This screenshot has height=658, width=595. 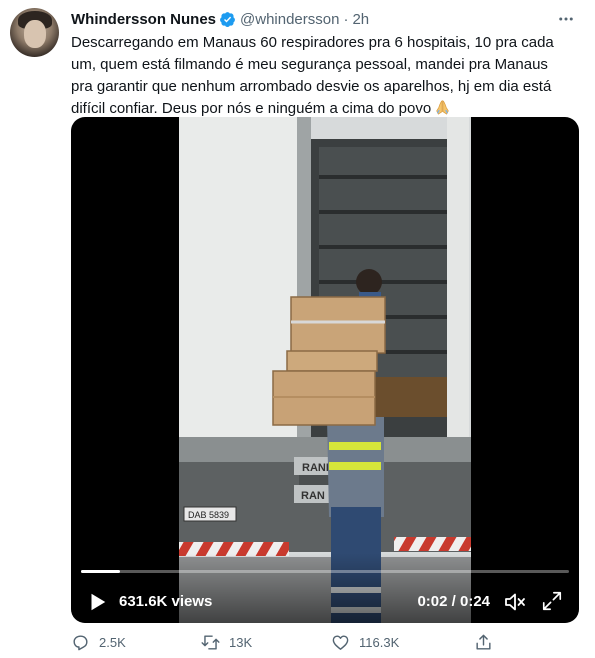 I want to click on heart-icon, so click(x=340, y=642).